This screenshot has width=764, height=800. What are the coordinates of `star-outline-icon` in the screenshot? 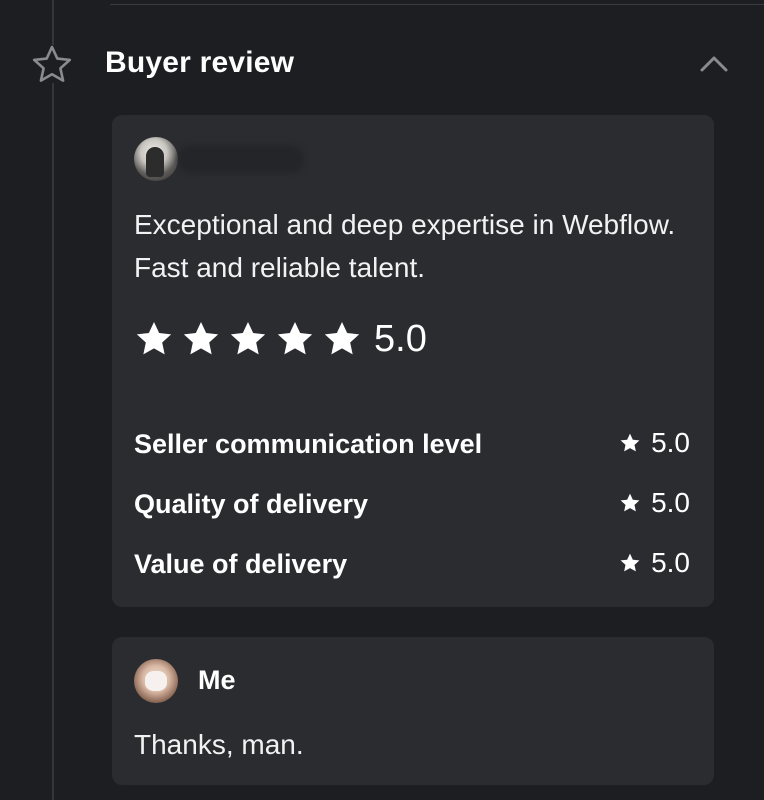 It's located at (52, 64).